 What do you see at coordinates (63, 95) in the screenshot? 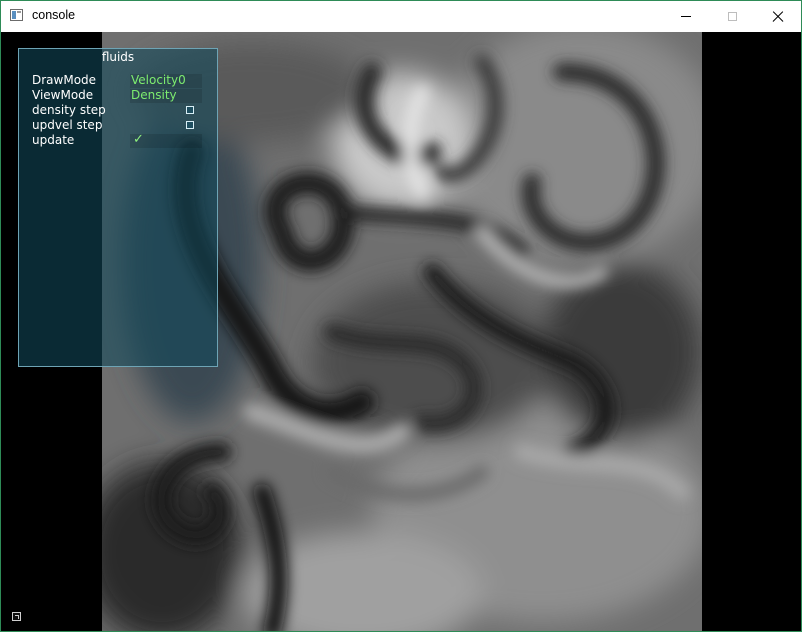
I see `viewmode-label: ViewMode` at bounding box center [63, 95].